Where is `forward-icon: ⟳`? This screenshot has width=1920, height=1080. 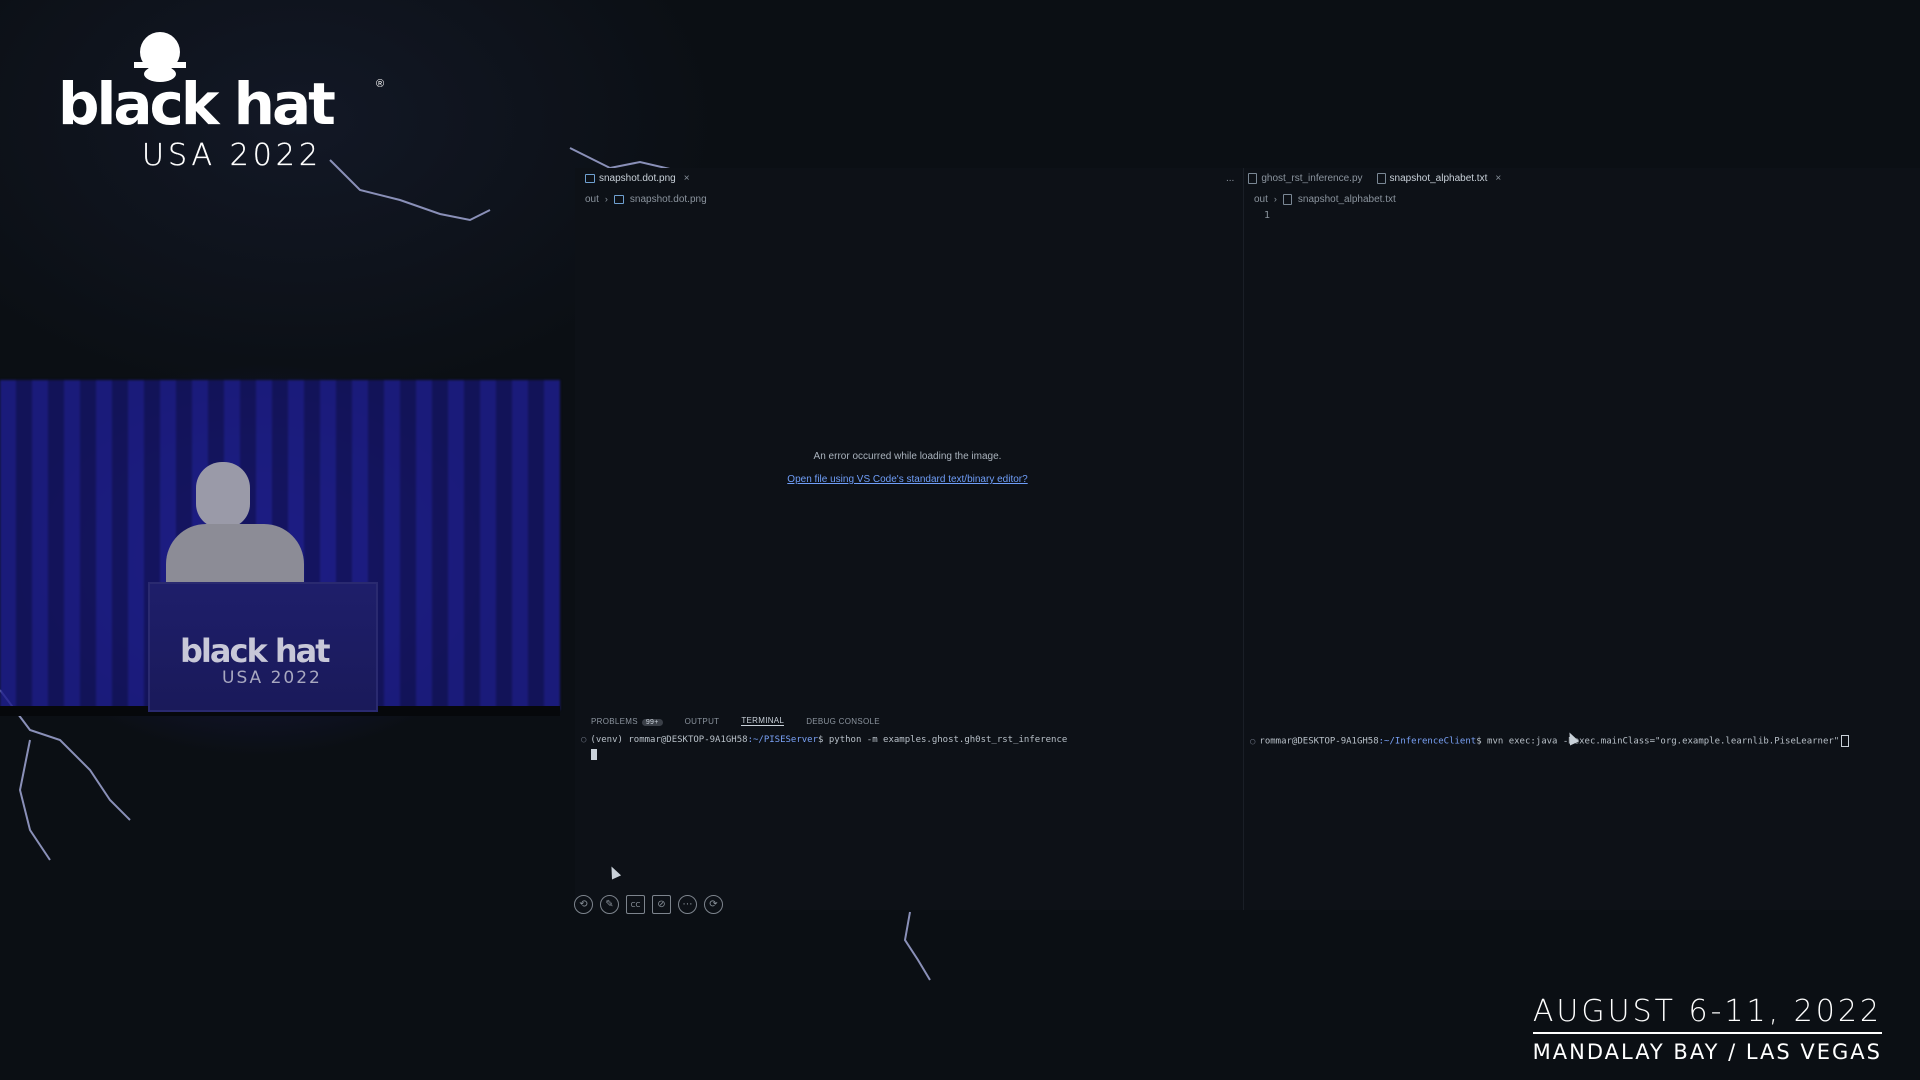
forward-icon: ⟳ is located at coordinates (713, 904).